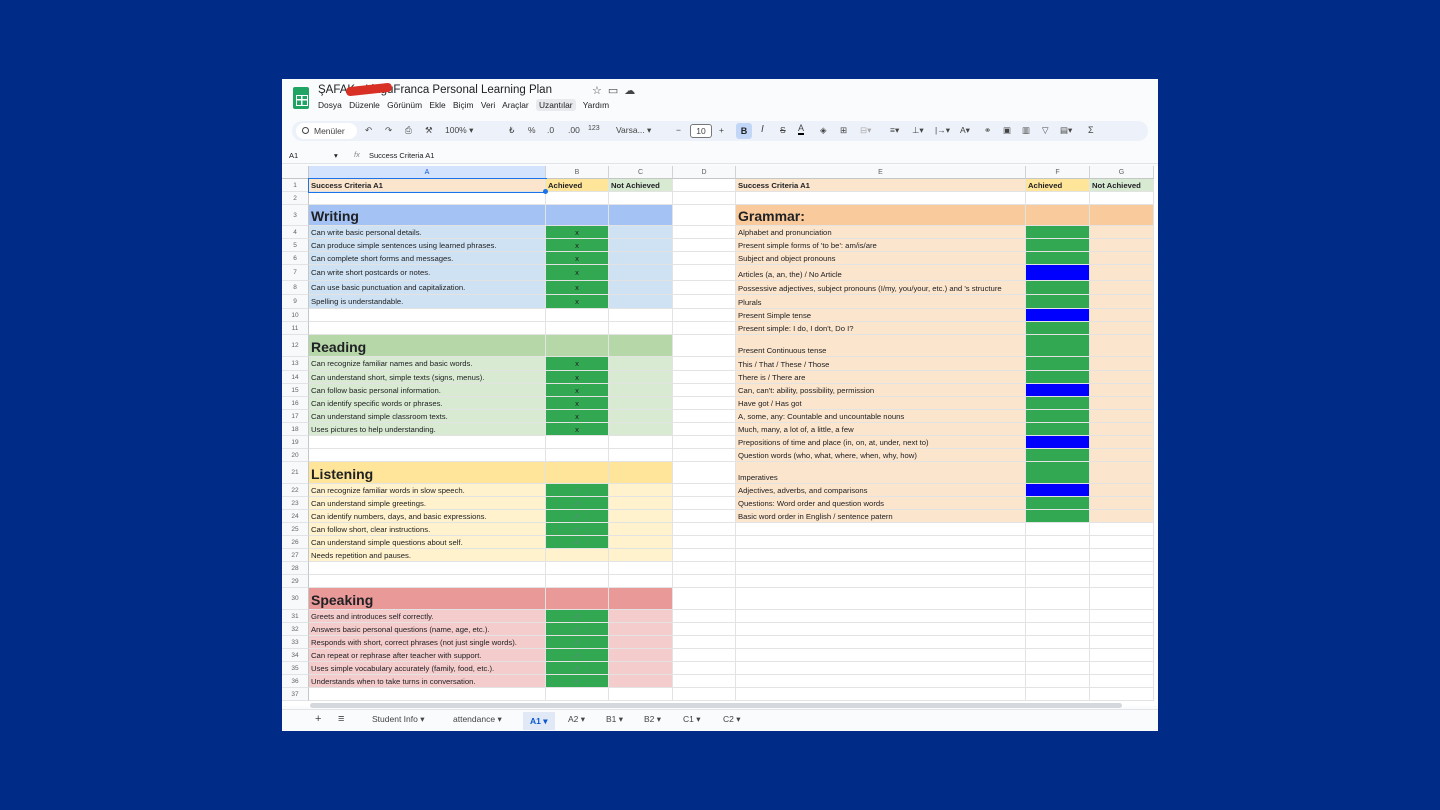 The height and width of the screenshot is (810, 1440). What do you see at coordinates (1045, 130) in the screenshot?
I see `filter-icon: ▽` at bounding box center [1045, 130].